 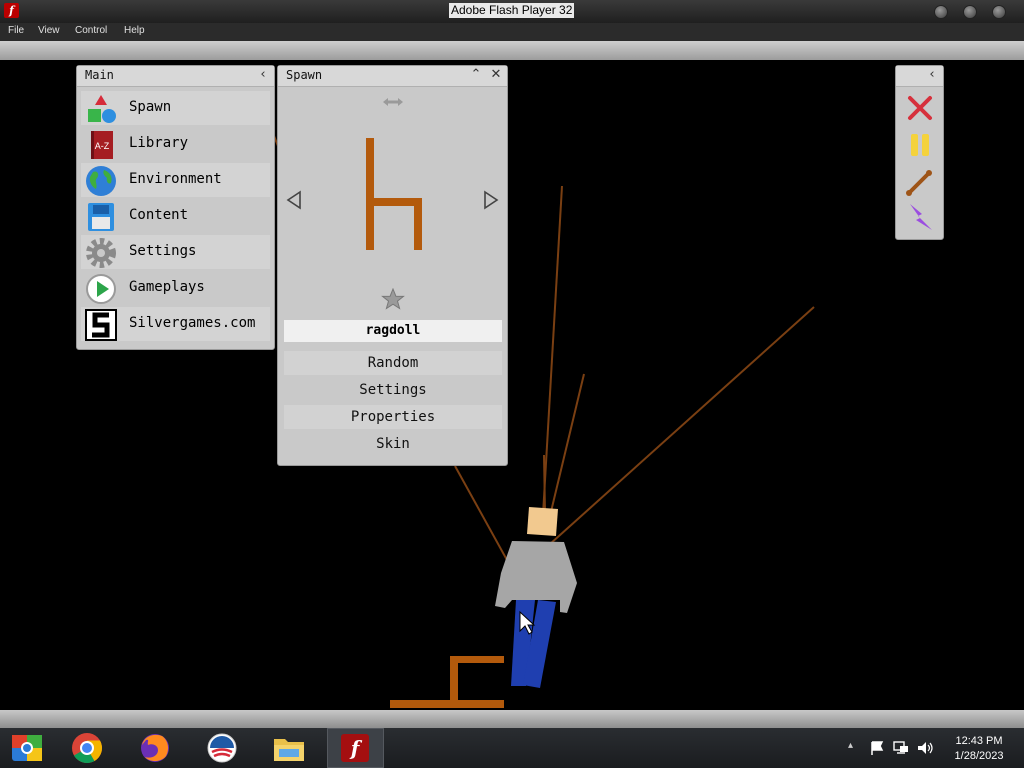 I want to click on bottom-strip, so click(x=512, y=719).